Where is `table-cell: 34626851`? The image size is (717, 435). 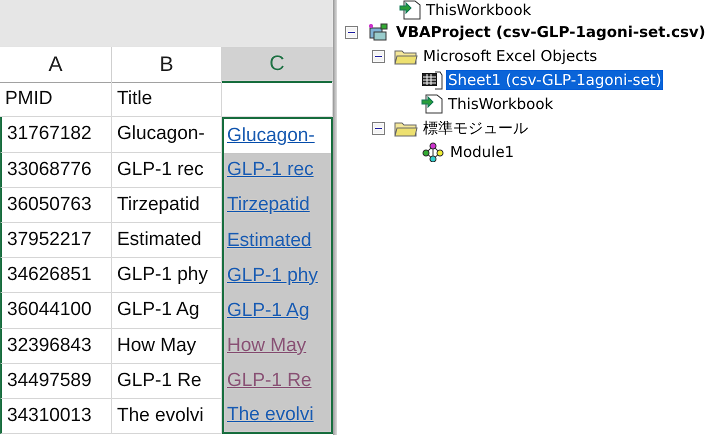 table-cell: 34626851 is located at coordinates (56, 276).